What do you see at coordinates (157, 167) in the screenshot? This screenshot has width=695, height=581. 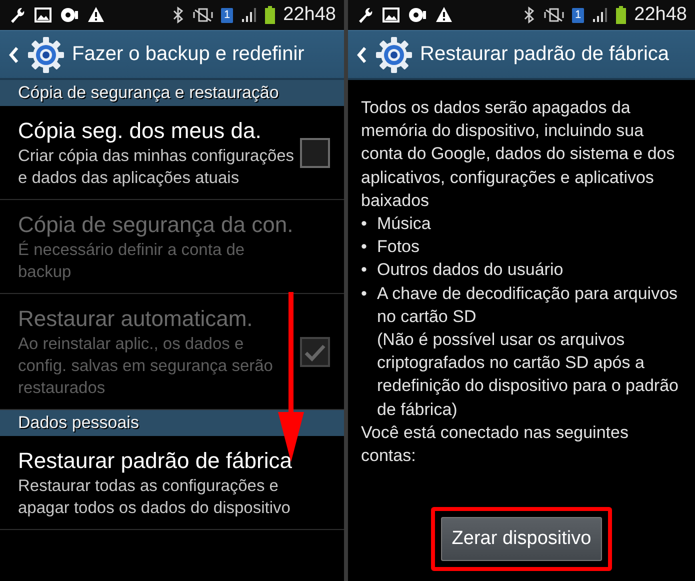 I see `item-summary: Criar cópia das minhas configurações e dados das aplicações atuais` at bounding box center [157, 167].